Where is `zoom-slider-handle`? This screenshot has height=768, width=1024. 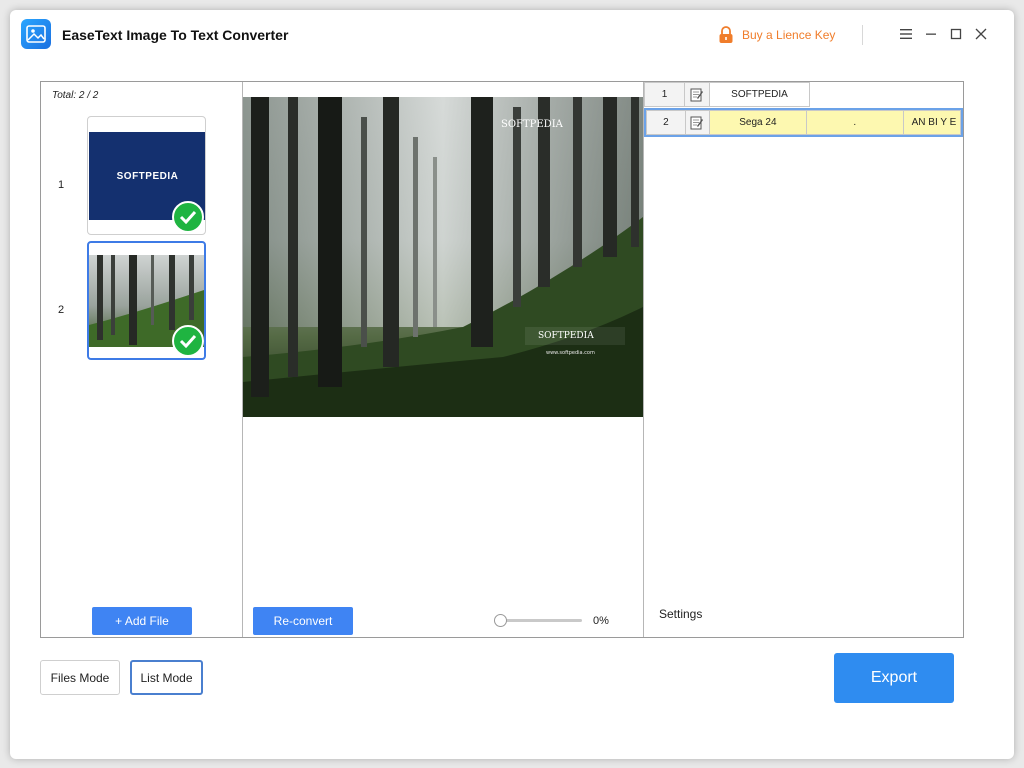 zoom-slider-handle is located at coordinates (500, 620).